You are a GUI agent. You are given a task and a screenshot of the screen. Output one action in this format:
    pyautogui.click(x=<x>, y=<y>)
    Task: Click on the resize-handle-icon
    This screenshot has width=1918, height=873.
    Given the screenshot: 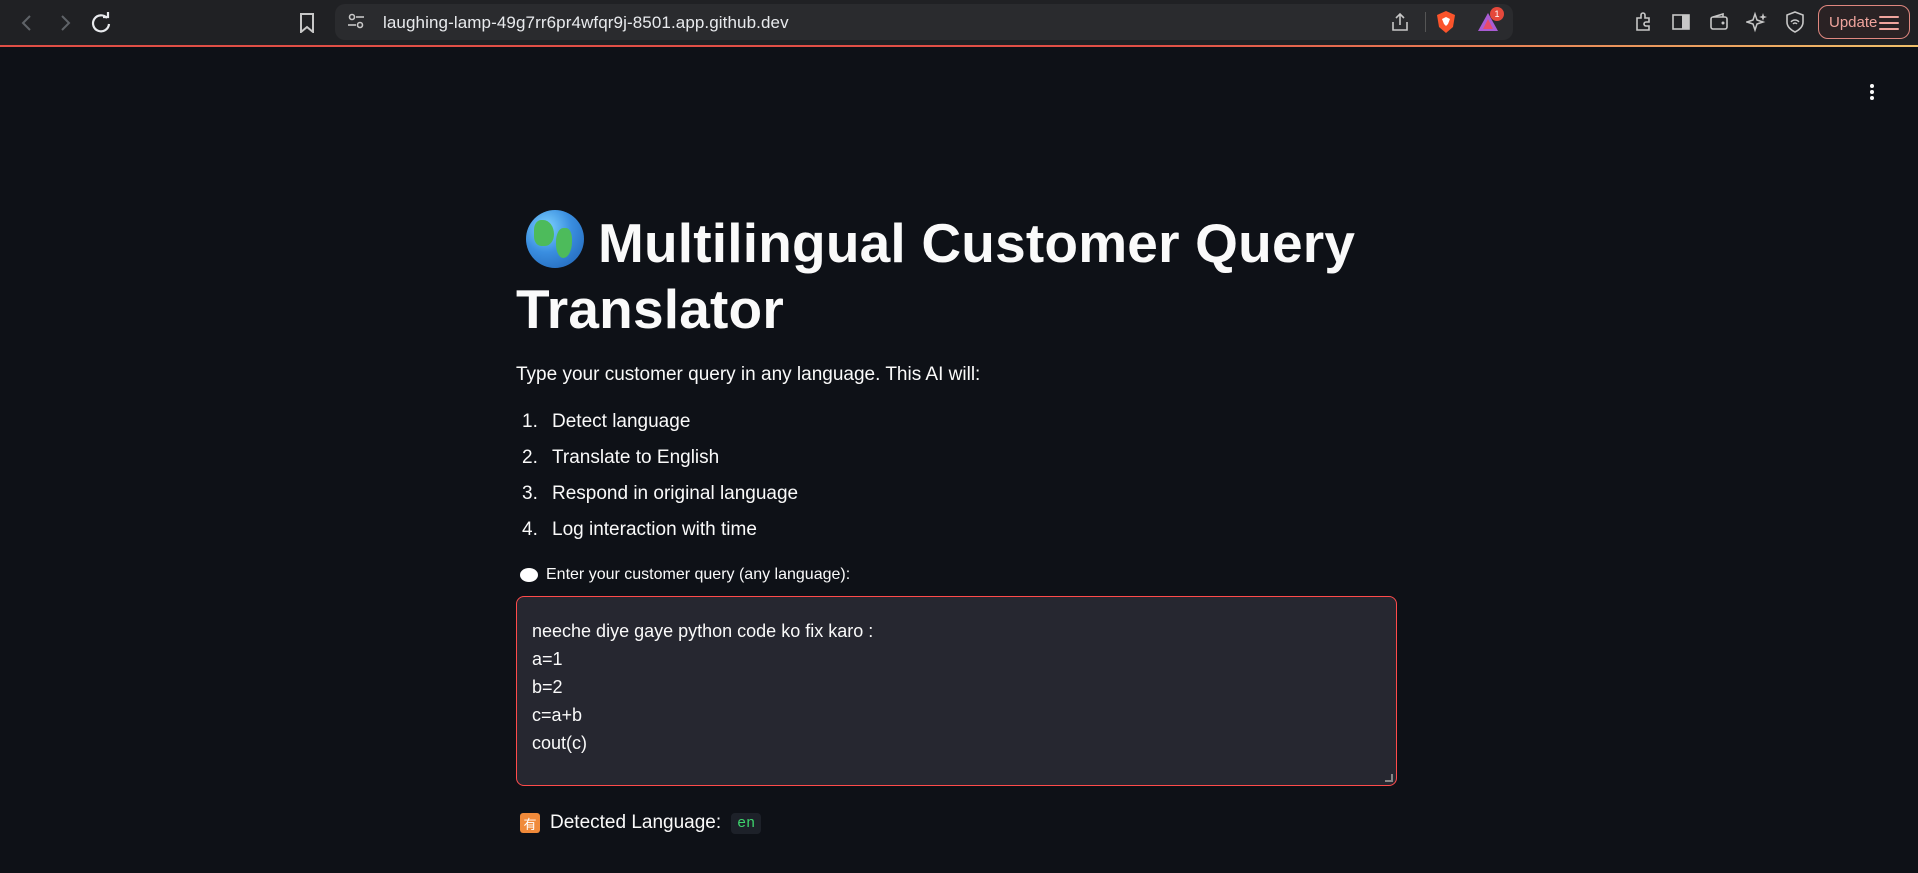 What is the action you would take?
    pyautogui.click(x=1389, y=778)
    